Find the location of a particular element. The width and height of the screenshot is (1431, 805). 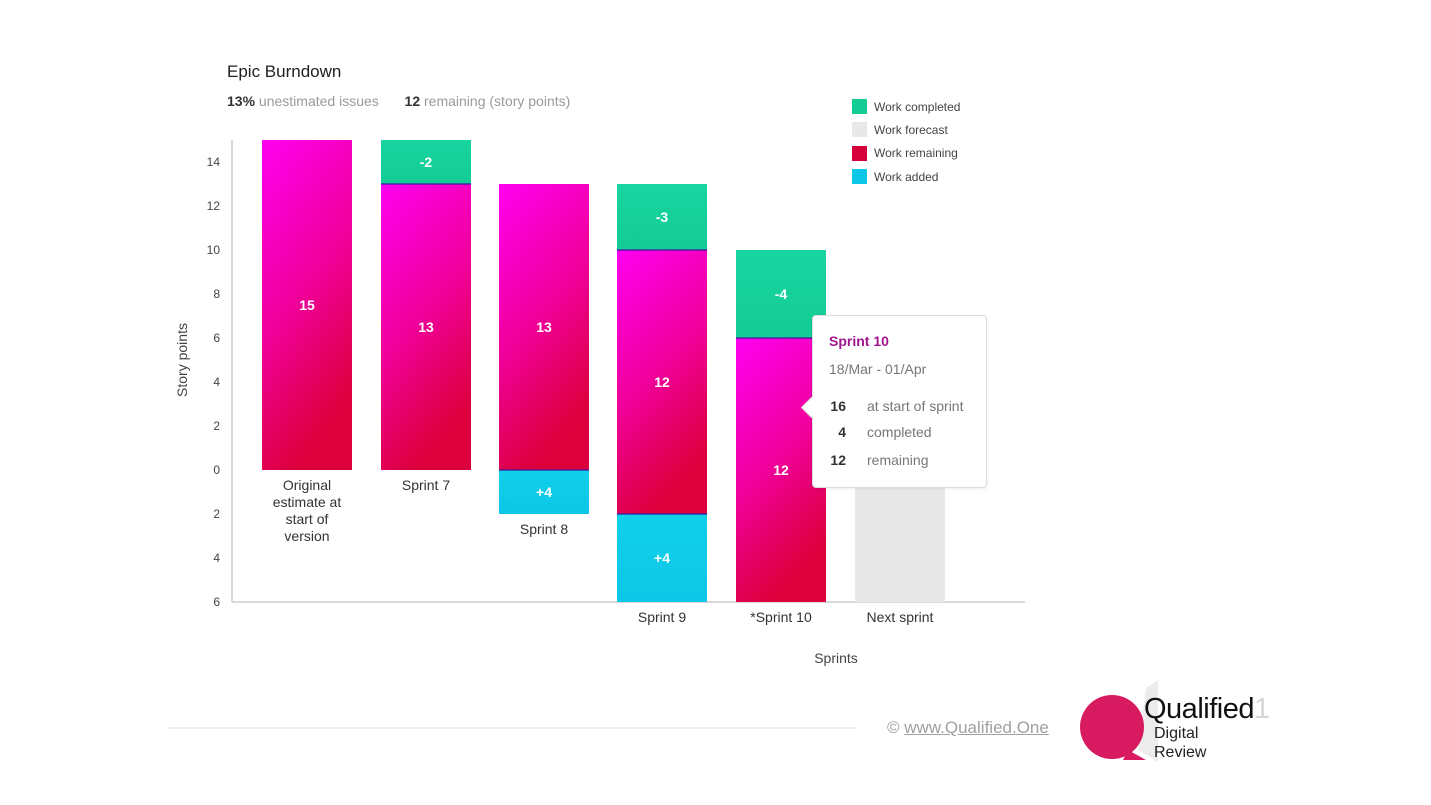

y-tick-label: 10 is located at coordinates (214, 250).